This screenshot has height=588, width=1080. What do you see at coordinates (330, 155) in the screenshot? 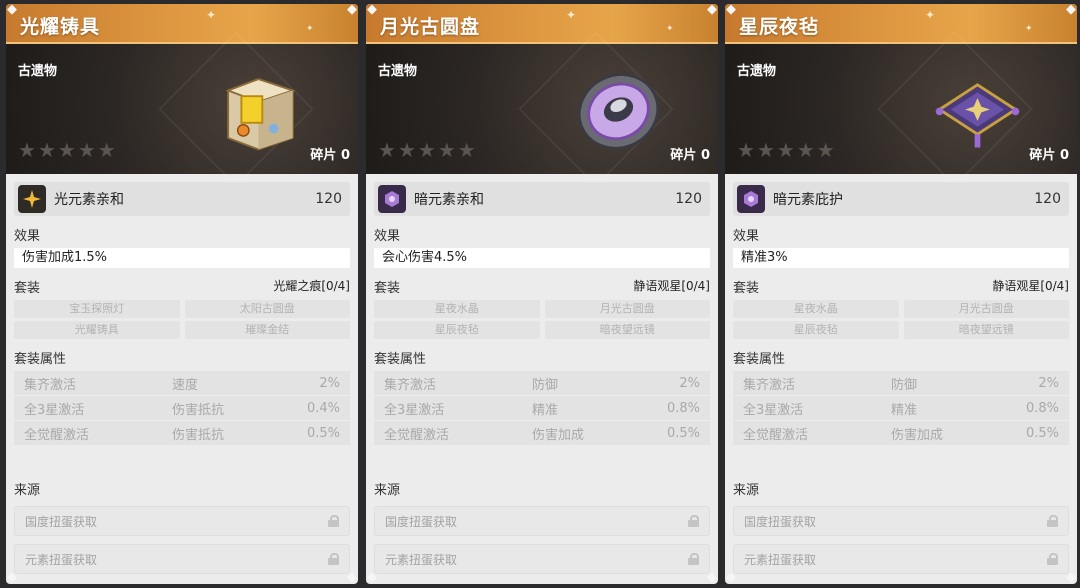
I see `shard-count: 碎片 0` at bounding box center [330, 155].